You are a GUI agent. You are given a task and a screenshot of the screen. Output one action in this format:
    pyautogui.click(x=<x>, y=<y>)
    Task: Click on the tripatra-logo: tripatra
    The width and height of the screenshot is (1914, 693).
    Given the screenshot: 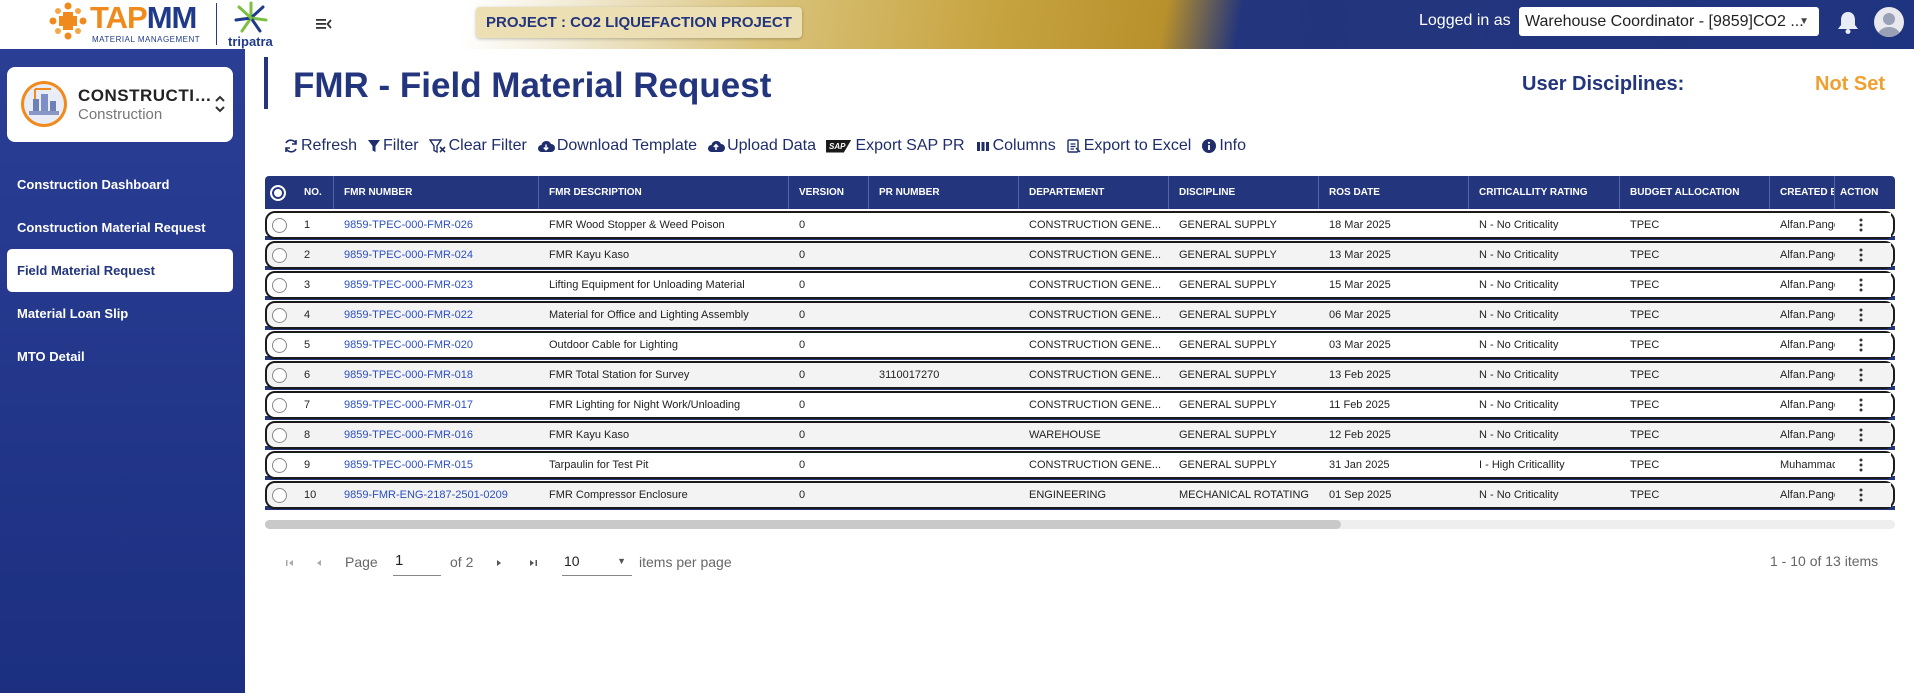 What is the action you would take?
    pyautogui.click(x=256, y=24)
    